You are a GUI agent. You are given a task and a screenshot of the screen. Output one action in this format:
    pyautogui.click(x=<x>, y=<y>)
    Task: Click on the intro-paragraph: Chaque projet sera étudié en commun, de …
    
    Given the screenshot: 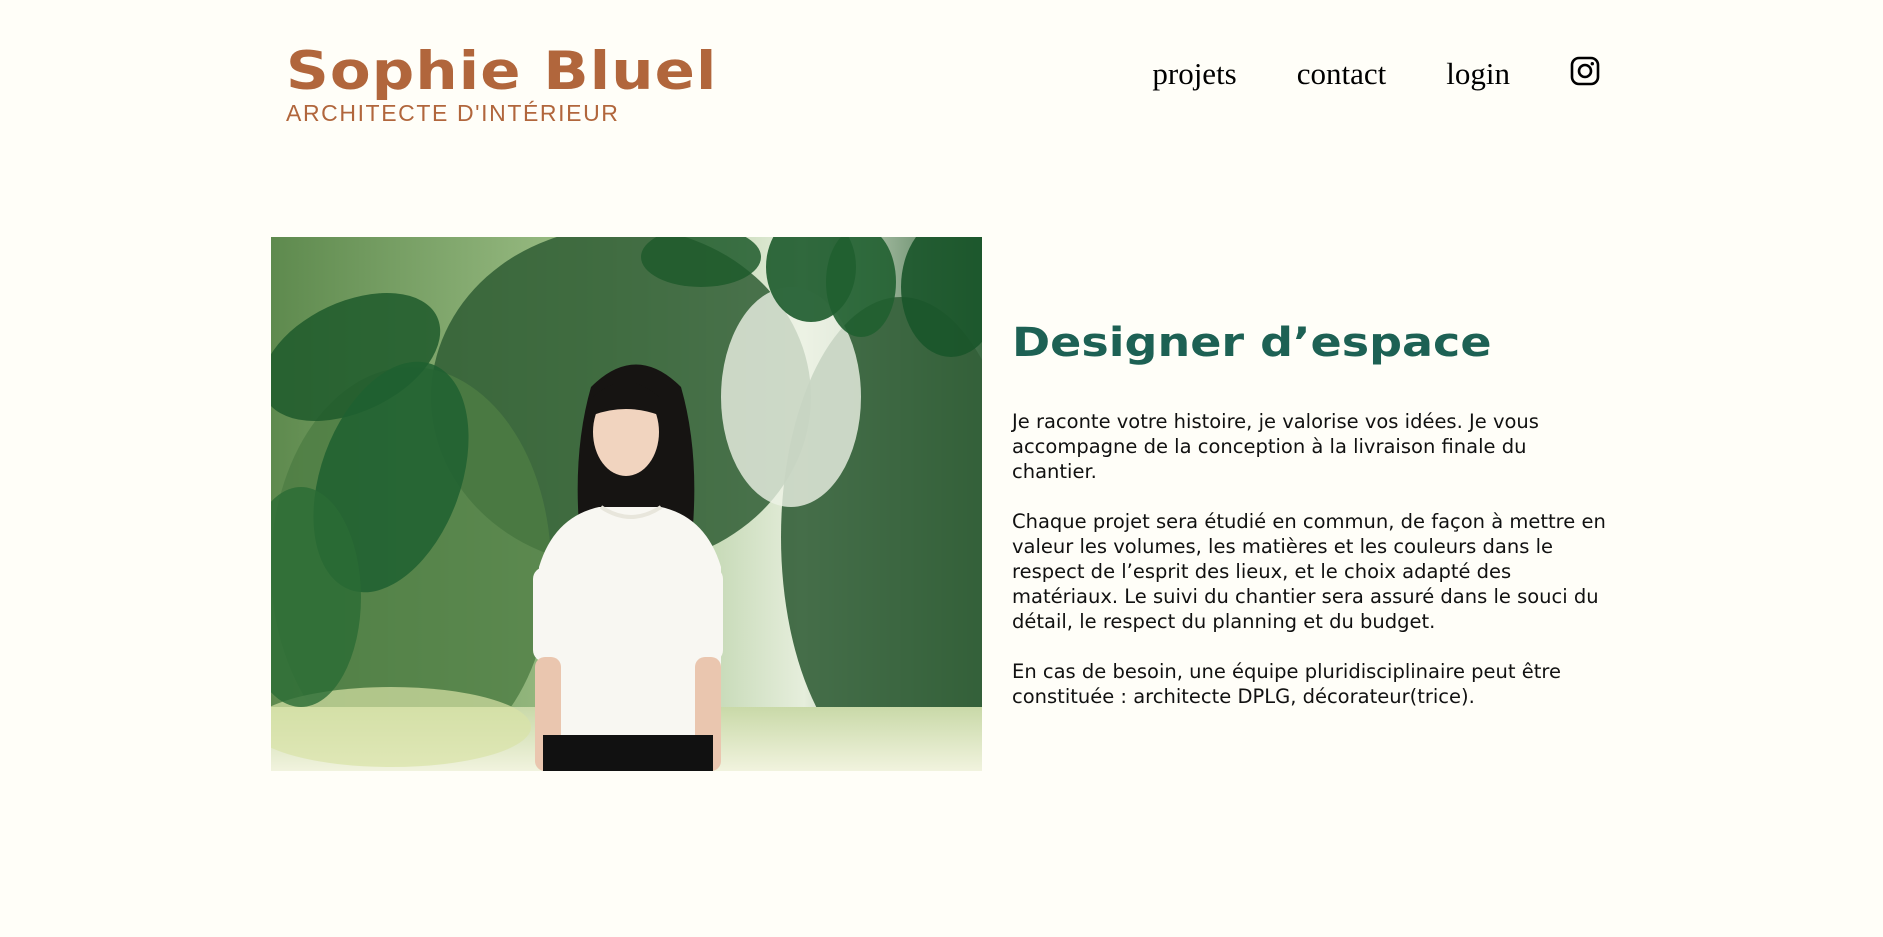 What is the action you would take?
    pyautogui.click(x=1309, y=571)
    